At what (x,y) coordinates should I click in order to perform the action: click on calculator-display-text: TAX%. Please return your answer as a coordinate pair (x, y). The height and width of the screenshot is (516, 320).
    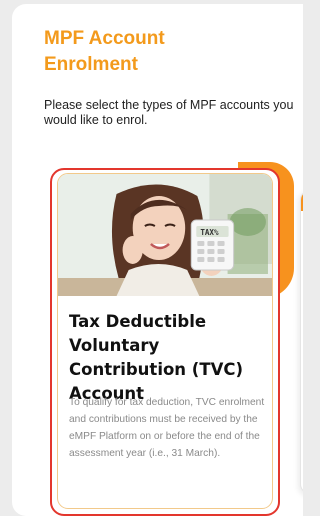
    Looking at the image, I should click on (209, 232).